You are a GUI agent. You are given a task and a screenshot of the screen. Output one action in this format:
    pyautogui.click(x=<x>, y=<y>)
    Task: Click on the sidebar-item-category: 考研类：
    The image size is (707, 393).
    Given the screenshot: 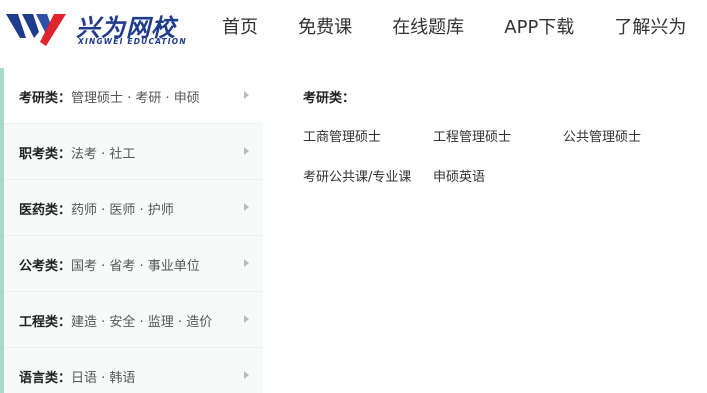 What is the action you would take?
    pyautogui.click(x=45, y=98)
    